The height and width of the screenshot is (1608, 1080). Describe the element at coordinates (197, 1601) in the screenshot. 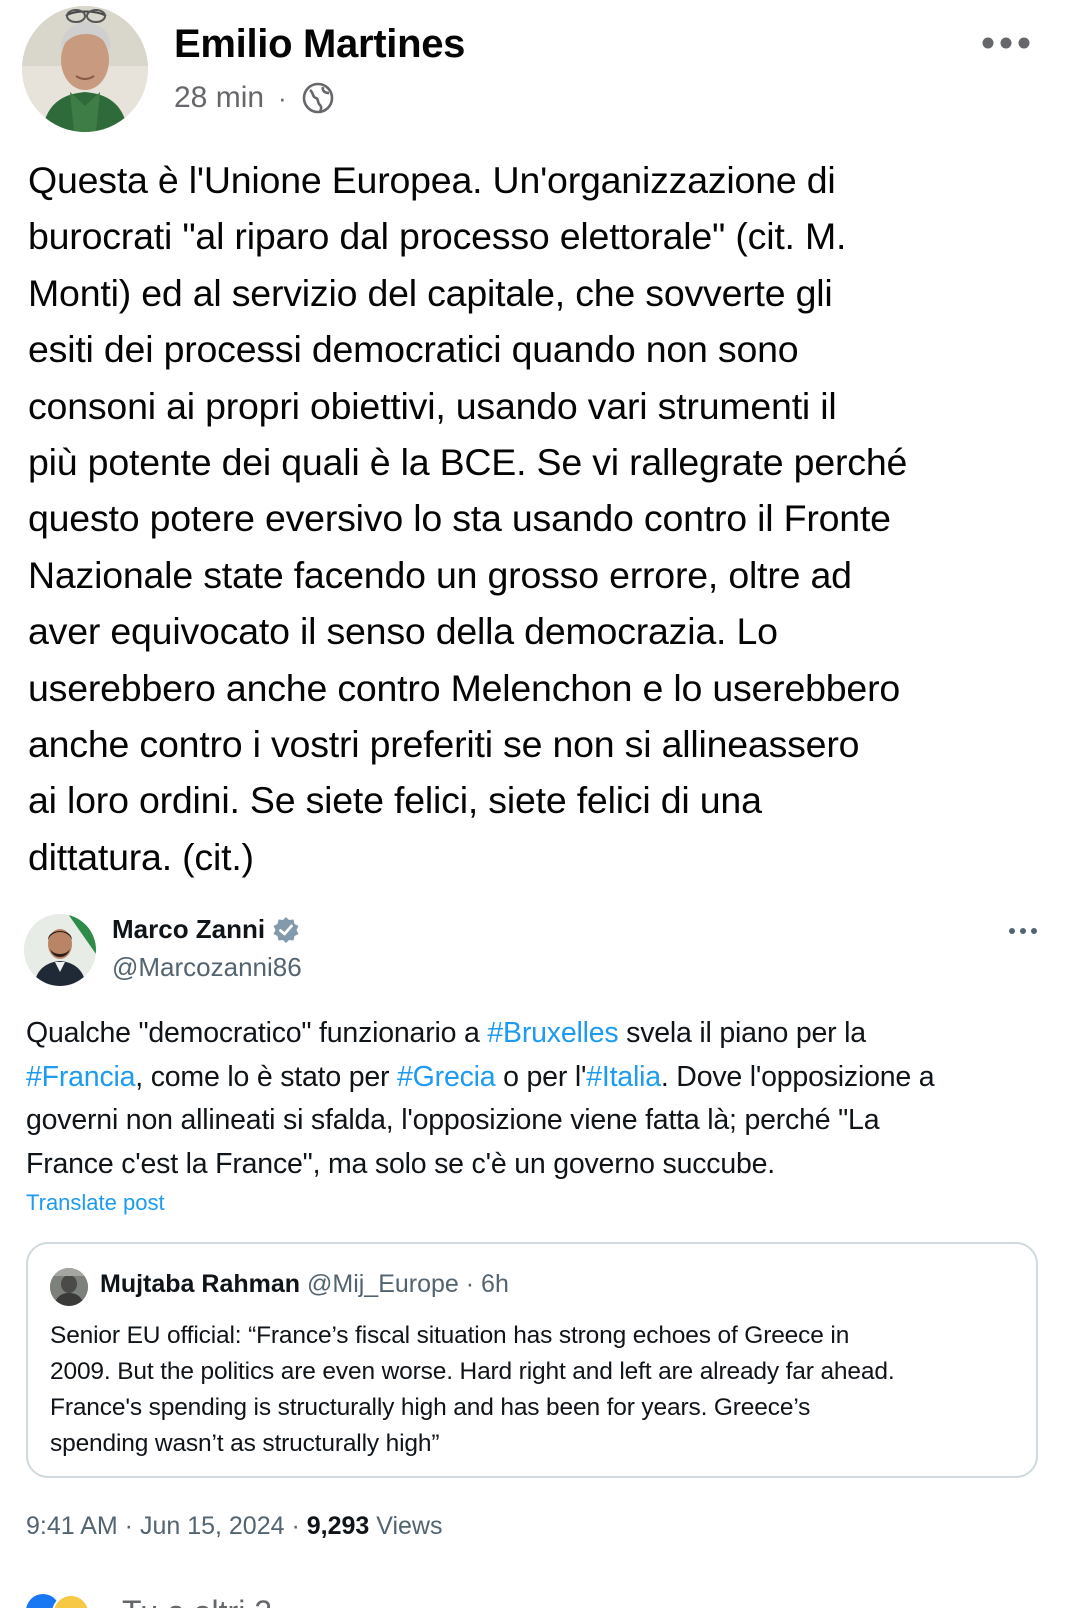

I see `reactions-summary: Tu e altri 2` at that location.